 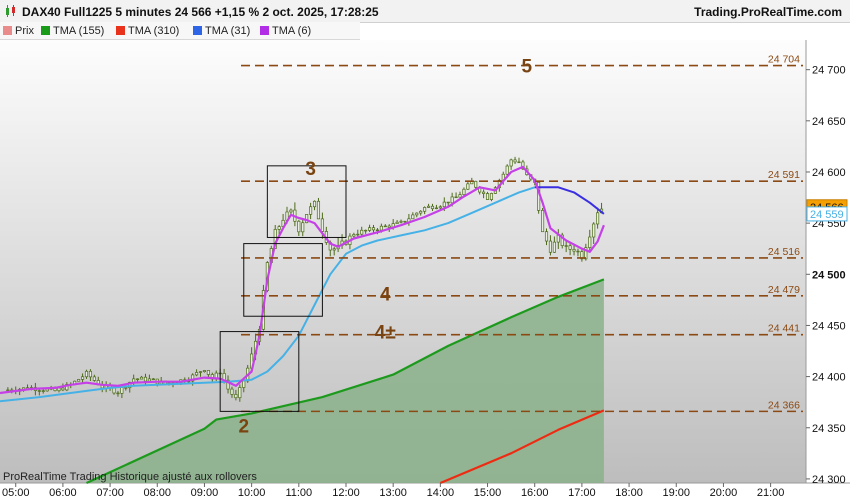 What do you see at coordinates (784, 252) in the screenshot?
I see `level-label: 24 516` at bounding box center [784, 252].